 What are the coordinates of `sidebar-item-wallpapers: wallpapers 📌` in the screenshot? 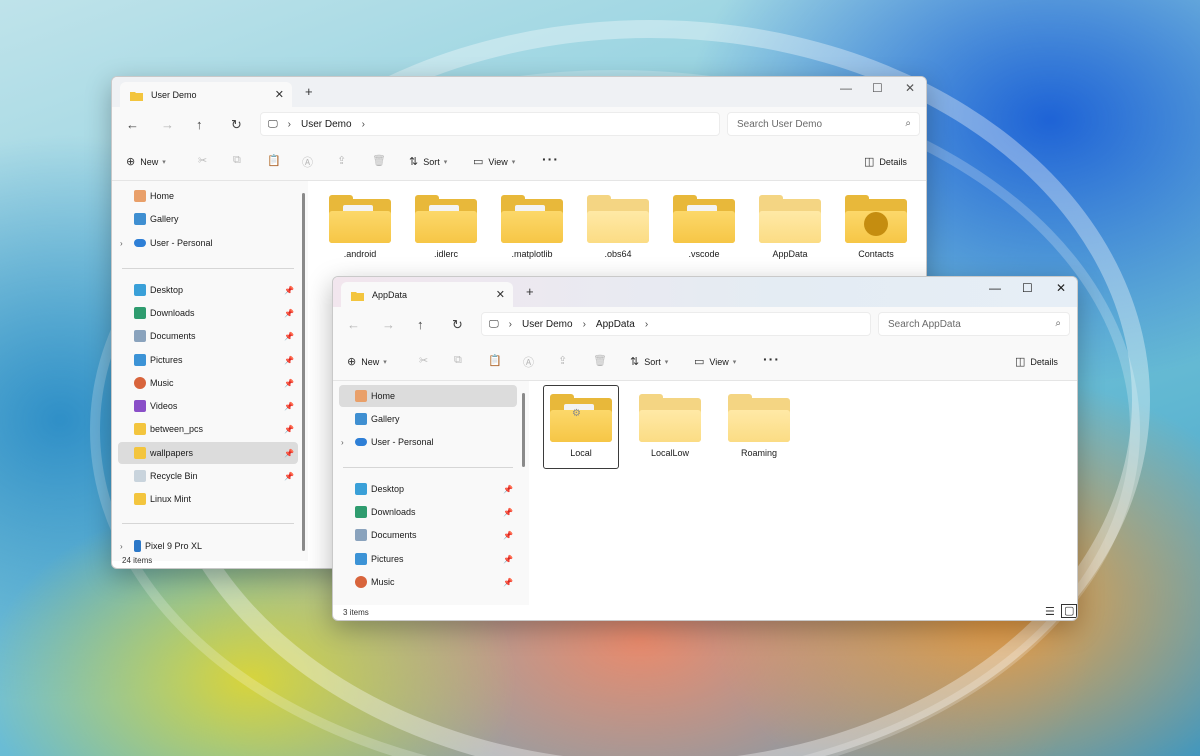 It's located at (208, 453).